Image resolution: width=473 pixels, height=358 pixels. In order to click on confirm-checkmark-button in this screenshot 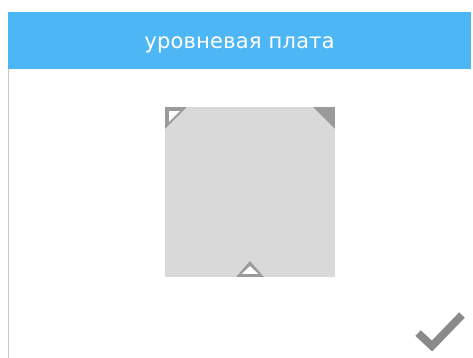, I will do `click(440, 331)`.